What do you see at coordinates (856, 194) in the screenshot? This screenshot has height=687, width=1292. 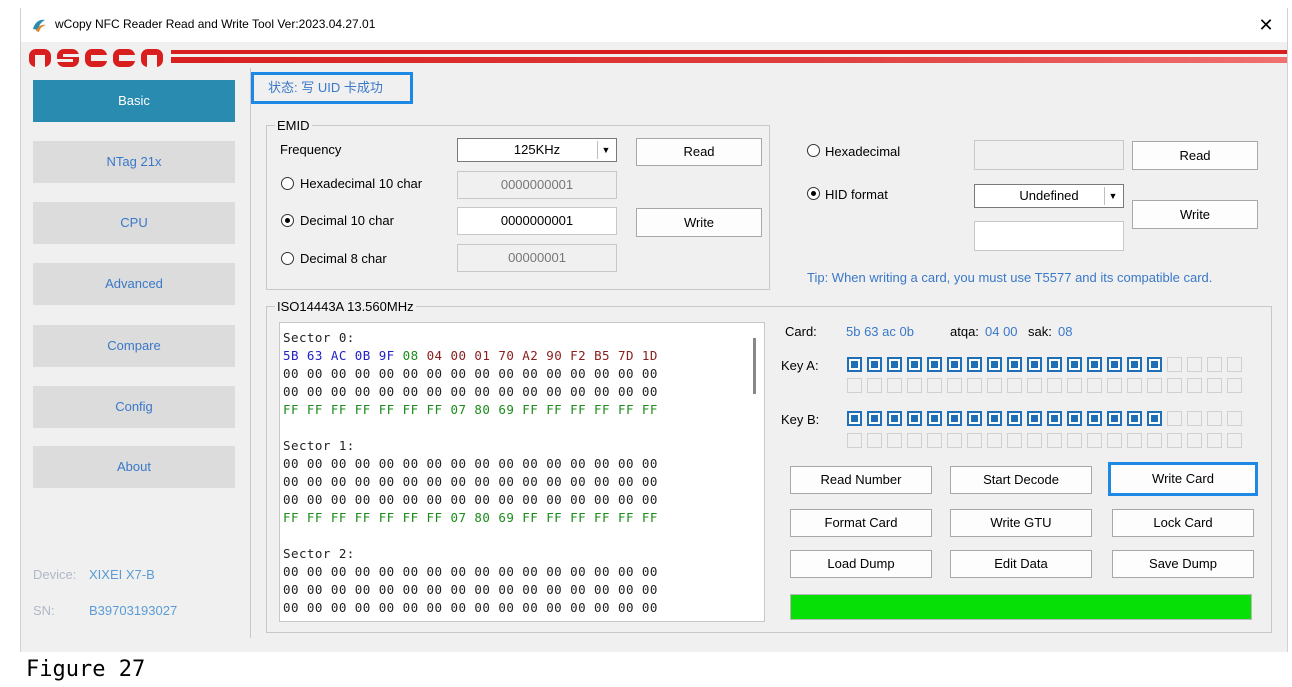 I see `hid-format-label: HID format` at bounding box center [856, 194].